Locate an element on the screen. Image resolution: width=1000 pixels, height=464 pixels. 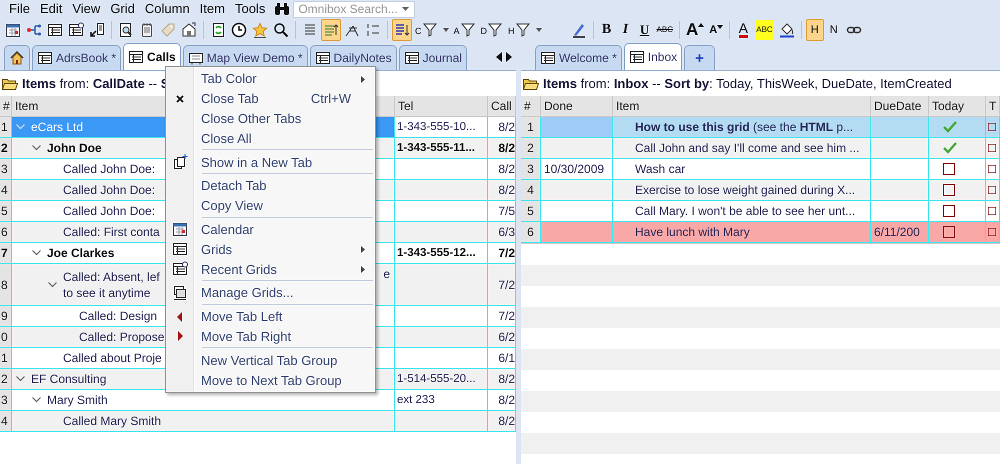
table-cell: 6/11/200 is located at coordinates (900, 232).